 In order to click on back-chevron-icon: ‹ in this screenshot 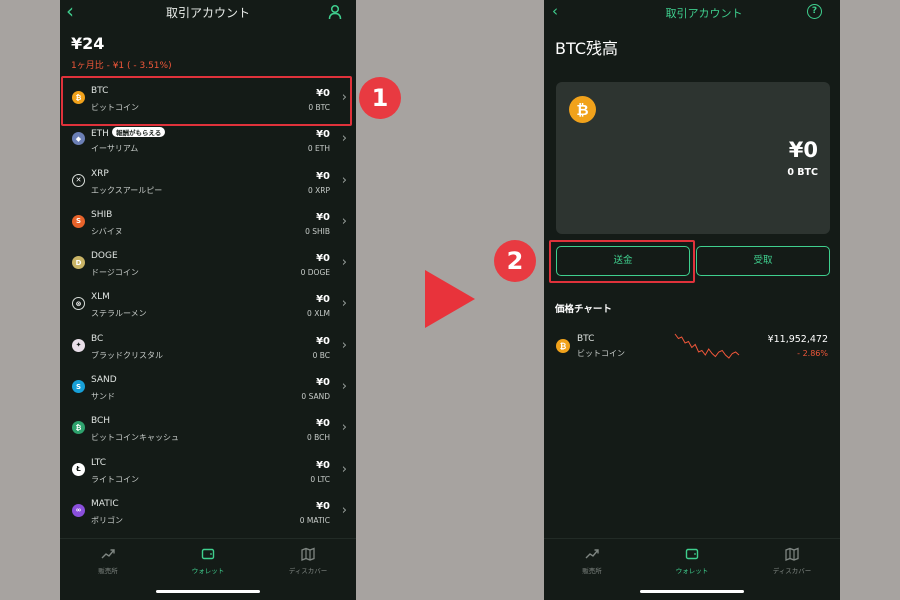, I will do `click(555, 11)`.